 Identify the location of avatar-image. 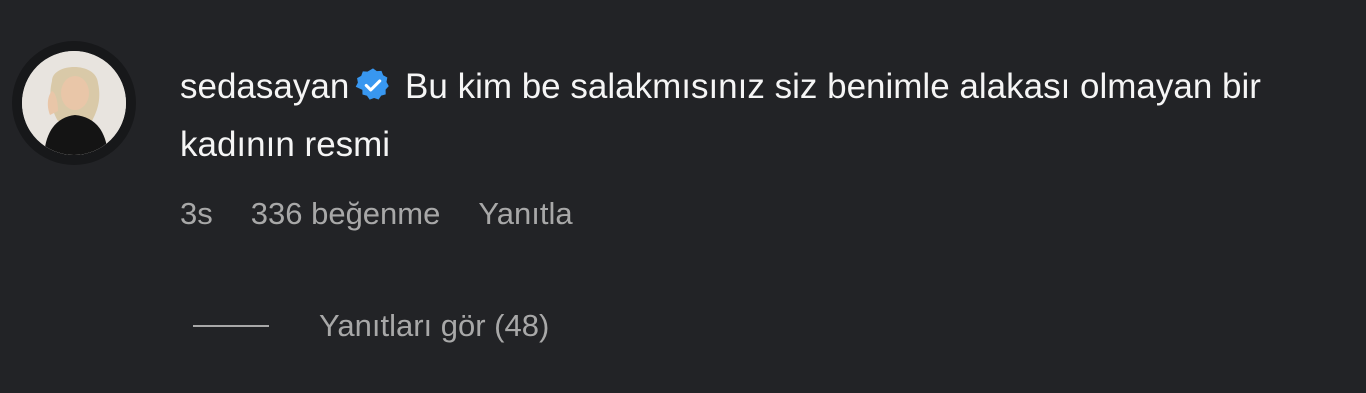
(74, 103).